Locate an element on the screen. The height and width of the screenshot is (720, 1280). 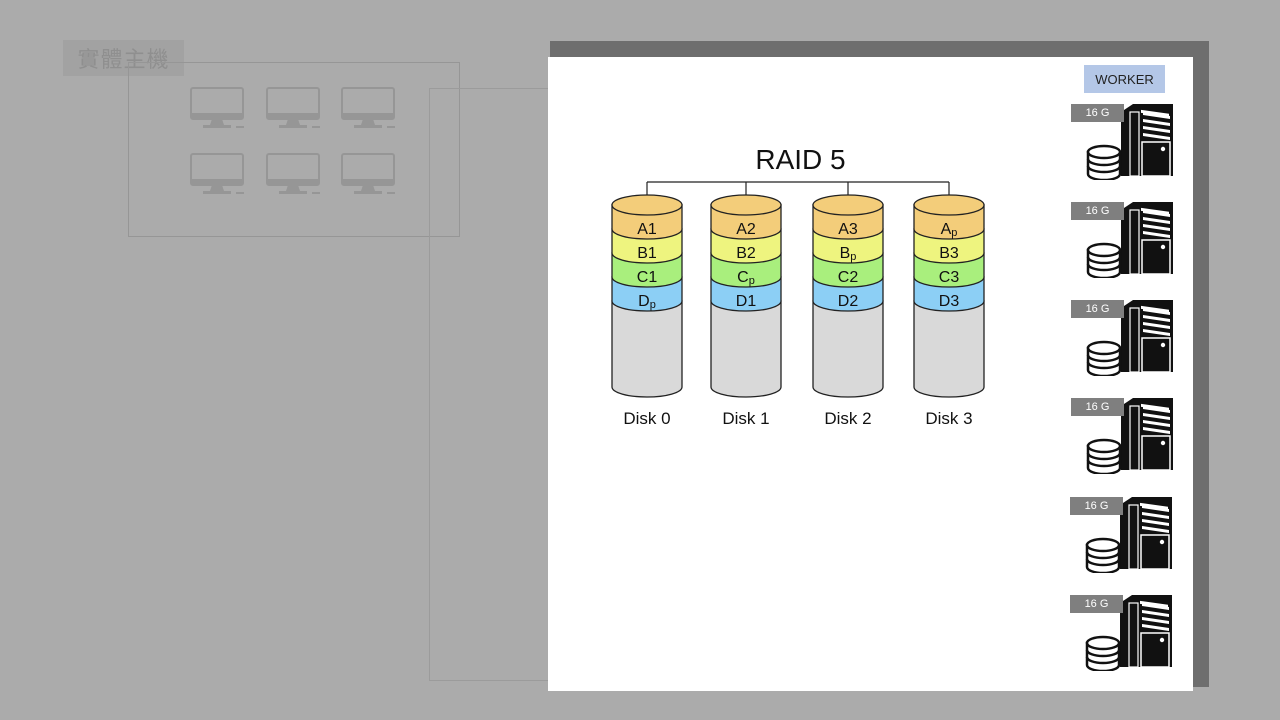
block-label: C1 is located at coordinates (647, 277).